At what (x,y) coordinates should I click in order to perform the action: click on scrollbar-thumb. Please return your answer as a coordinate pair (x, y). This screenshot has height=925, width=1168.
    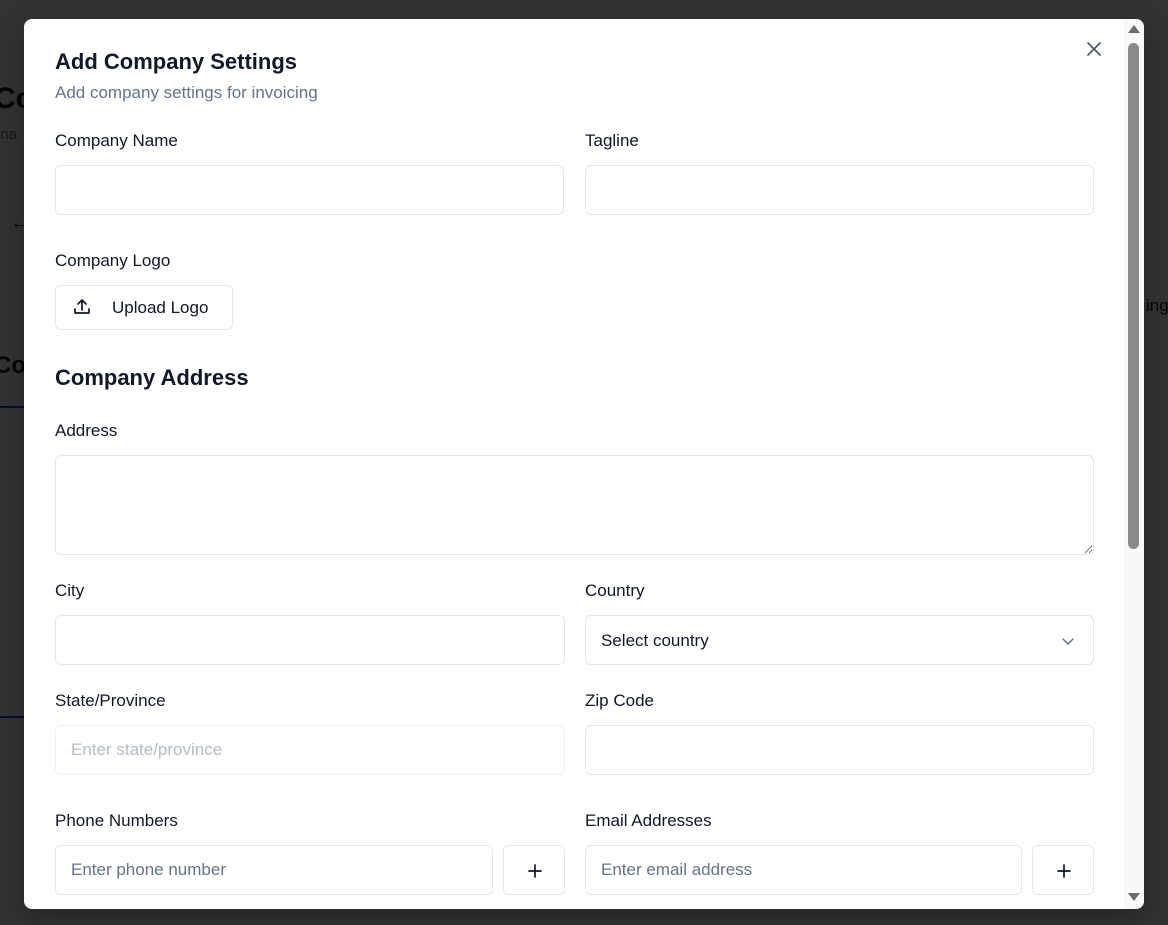
    Looking at the image, I should click on (1133, 296).